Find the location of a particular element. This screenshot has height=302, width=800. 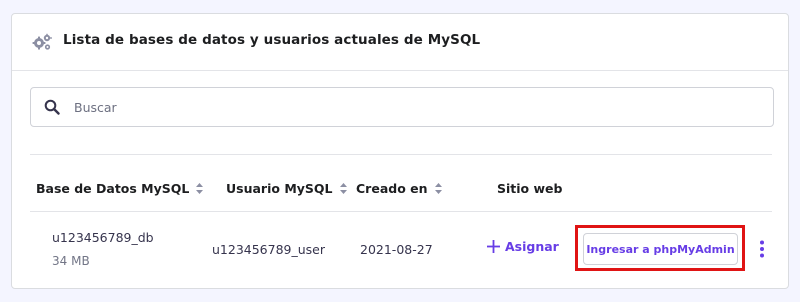

column-header-created: Creado en is located at coordinates (399, 188).